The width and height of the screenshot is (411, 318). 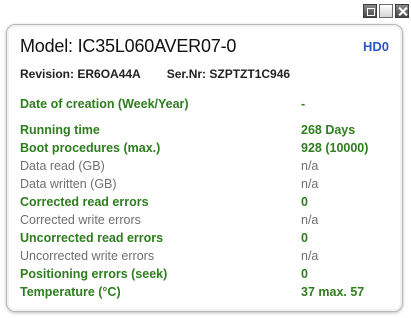 What do you see at coordinates (80, 220) in the screenshot?
I see `attribute-label: Corrected write errors` at bounding box center [80, 220].